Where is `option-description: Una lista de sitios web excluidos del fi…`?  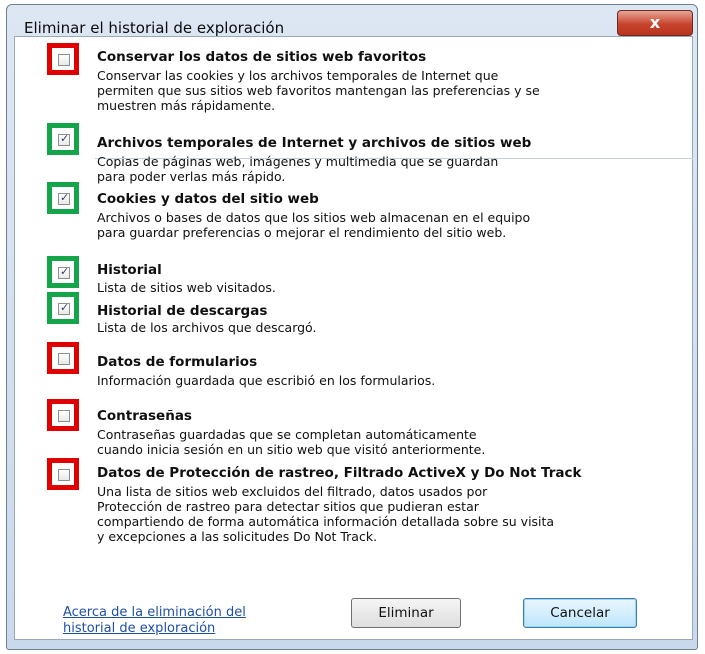 option-description: Una lista de sitios web excluidos del fi… is located at coordinates (326, 514).